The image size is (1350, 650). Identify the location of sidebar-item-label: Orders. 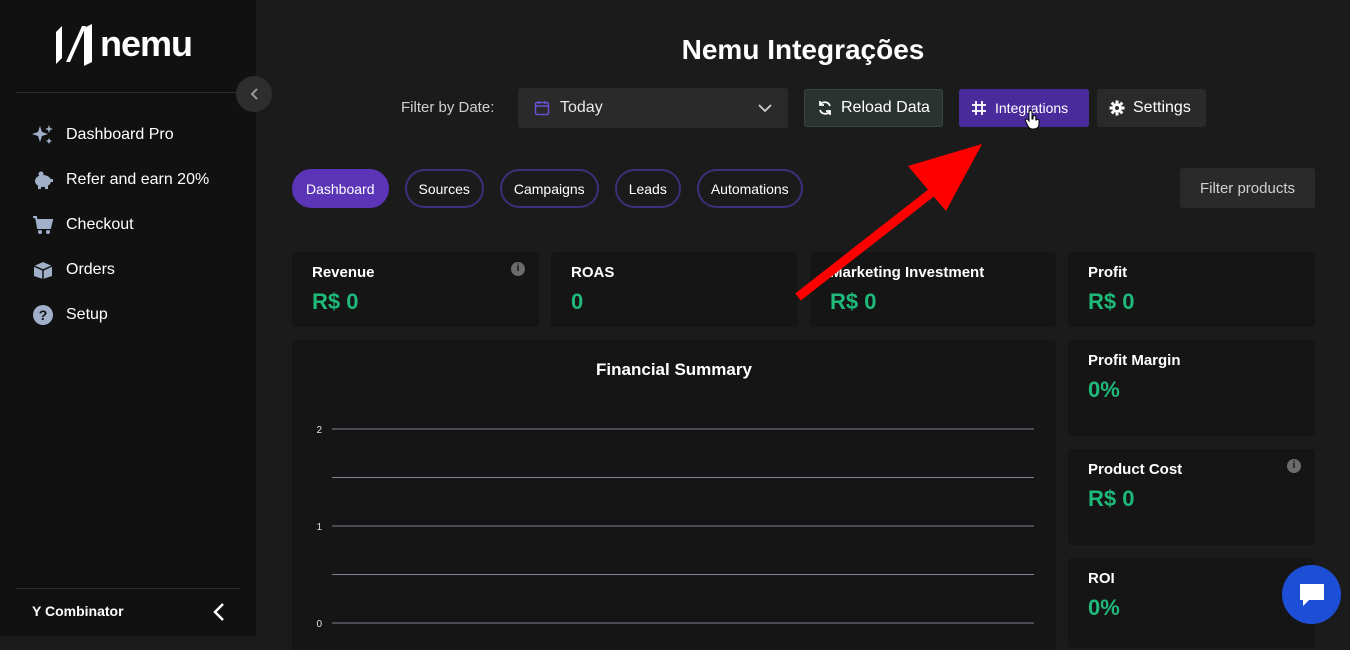
(90, 269).